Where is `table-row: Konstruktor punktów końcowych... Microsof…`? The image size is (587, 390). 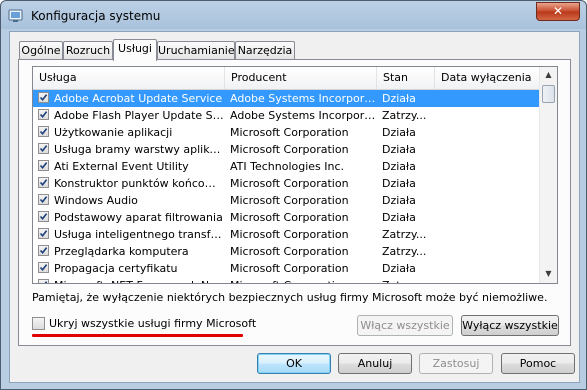
table-row: Konstruktor punktów końcowych... Microsof… is located at coordinates (286, 183).